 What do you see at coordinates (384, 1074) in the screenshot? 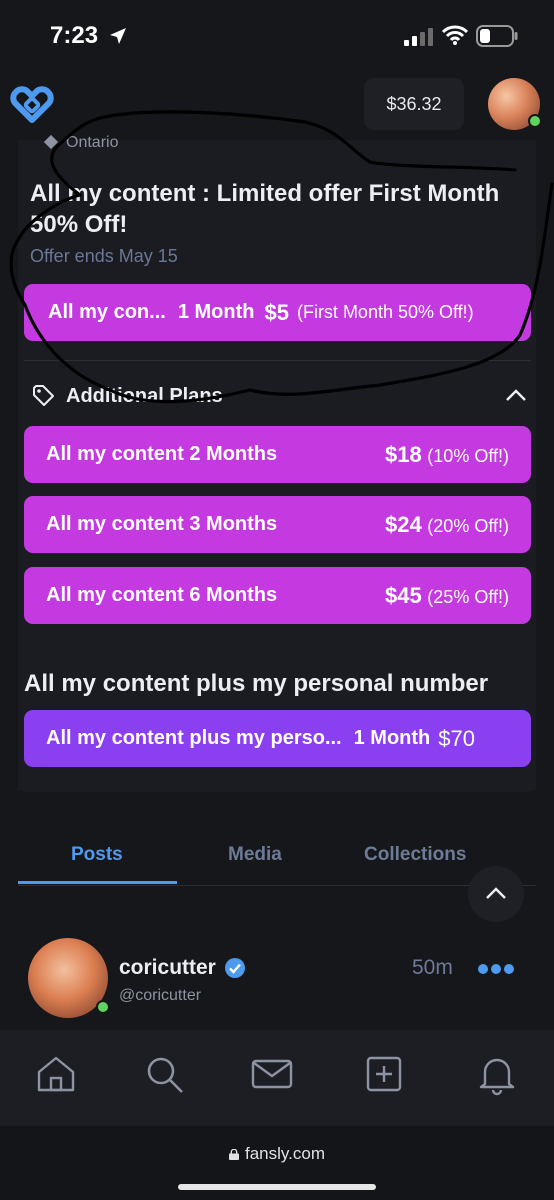
I see `create-post-icon` at bounding box center [384, 1074].